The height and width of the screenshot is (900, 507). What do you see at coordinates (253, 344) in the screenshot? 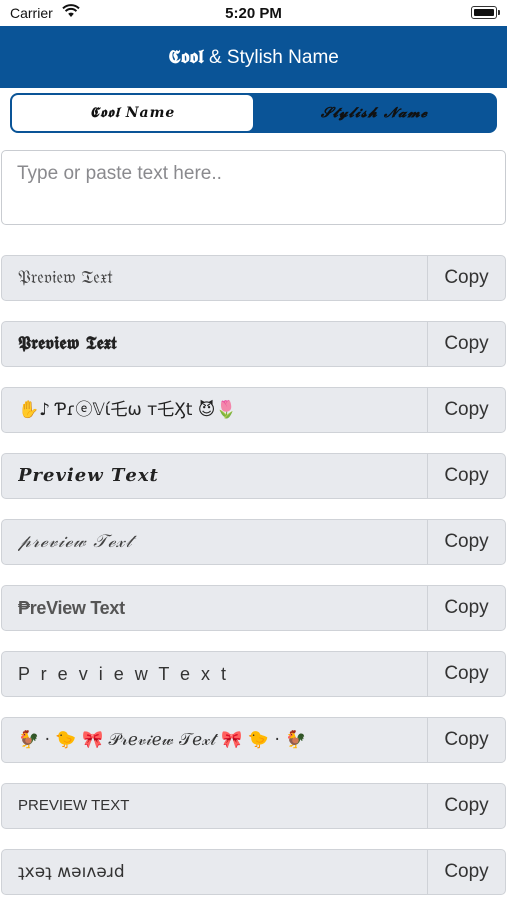
I see `style-row: 𝕻𝖗𝖊𝖛𝖎𝖊𝖜 𝕿𝖊𝖝𝖙 Copy` at bounding box center [253, 344].